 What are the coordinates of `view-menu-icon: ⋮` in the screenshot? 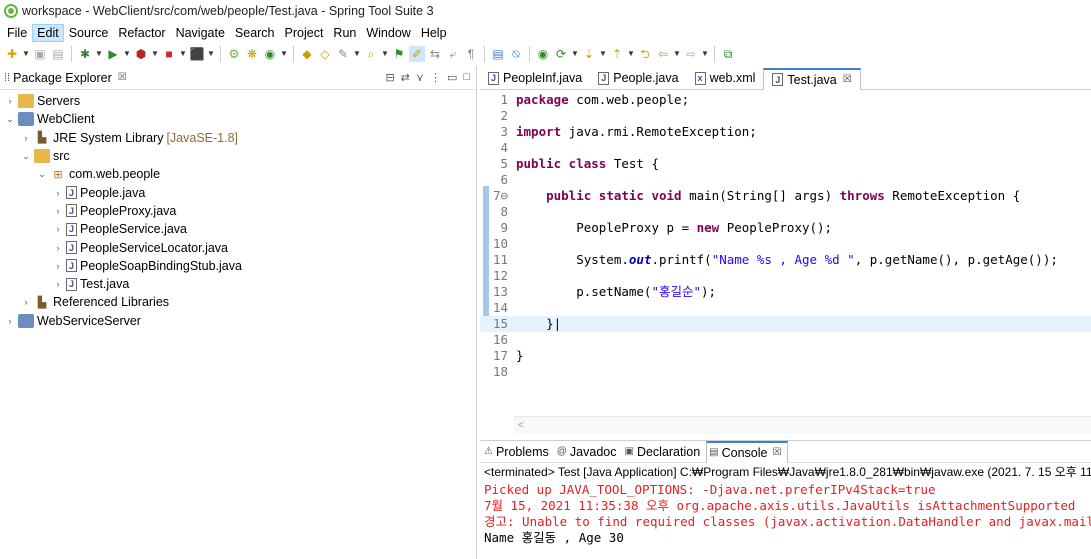 It's located at (435, 77).